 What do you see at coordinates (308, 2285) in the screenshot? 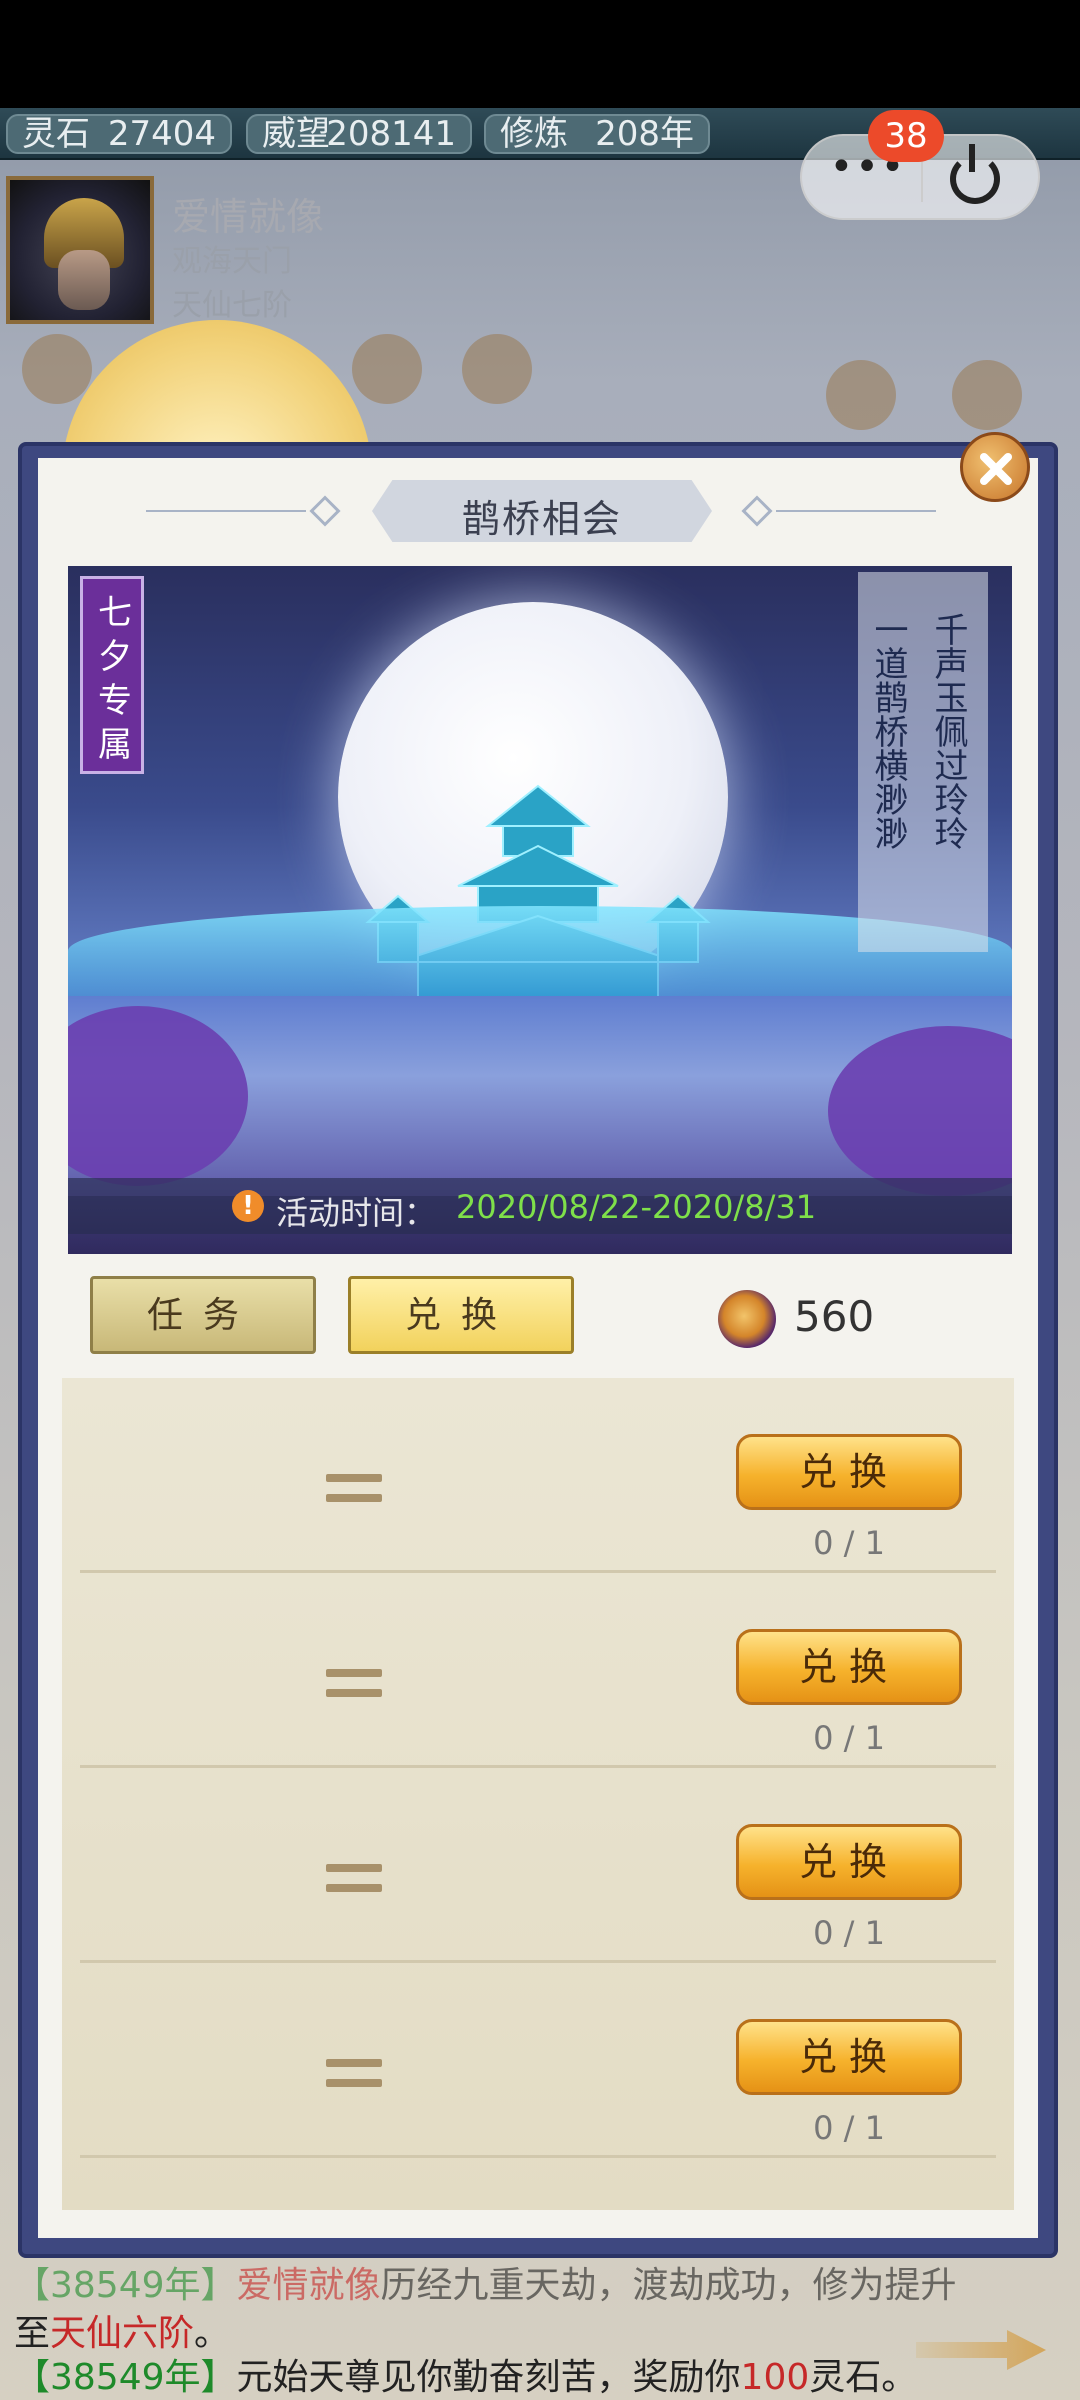
I see `log-player-name: 爱情就像` at bounding box center [308, 2285].